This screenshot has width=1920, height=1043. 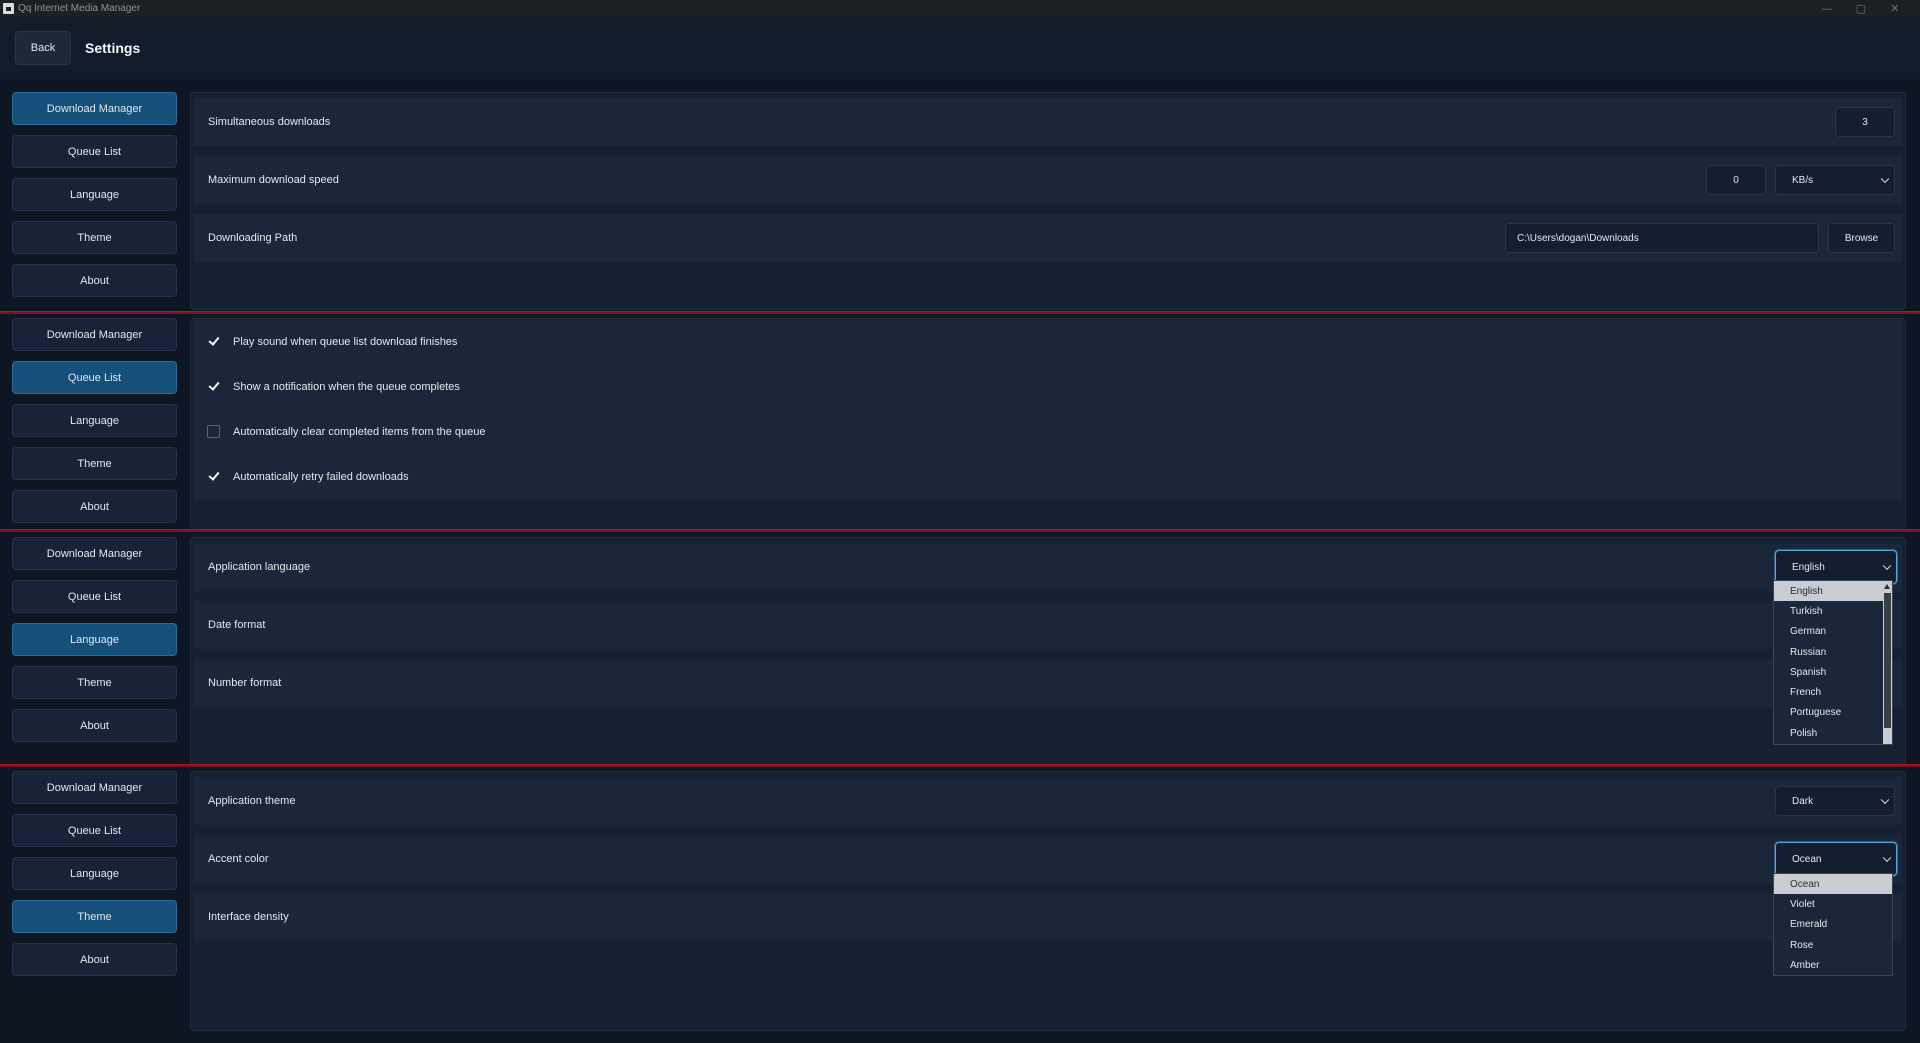 I want to click on back-button: Back, so click(x=43, y=48).